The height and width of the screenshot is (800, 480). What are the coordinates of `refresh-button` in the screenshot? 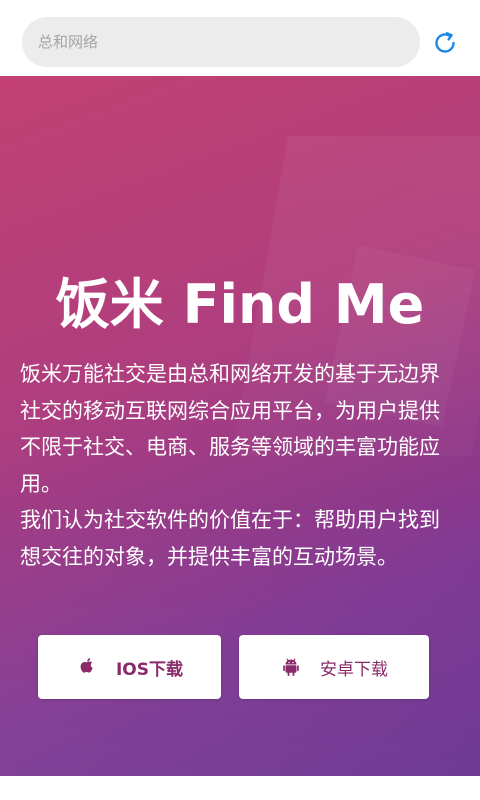 It's located at (445, 43).